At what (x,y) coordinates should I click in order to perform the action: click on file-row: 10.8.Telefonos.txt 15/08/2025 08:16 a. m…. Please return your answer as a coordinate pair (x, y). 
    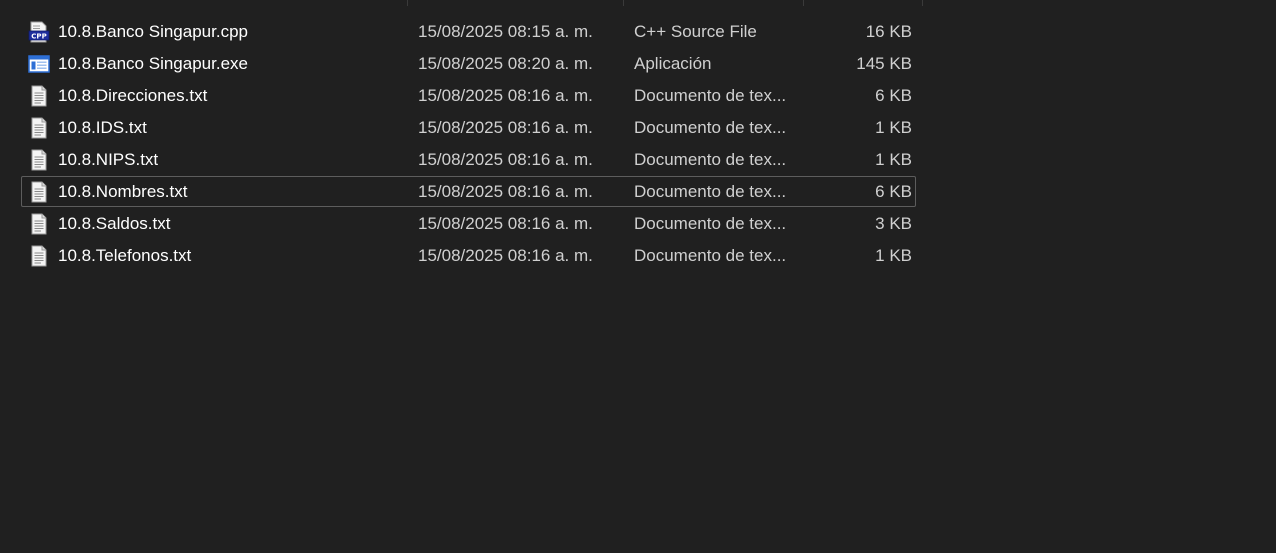
    Looking at the image, I should click on (638, 256).